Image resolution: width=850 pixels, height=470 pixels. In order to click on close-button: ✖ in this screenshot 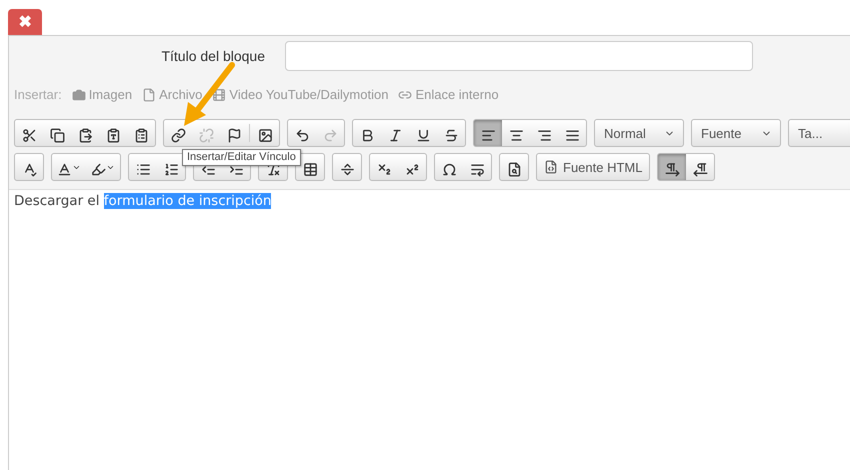, I will do `click(25, 22)`.